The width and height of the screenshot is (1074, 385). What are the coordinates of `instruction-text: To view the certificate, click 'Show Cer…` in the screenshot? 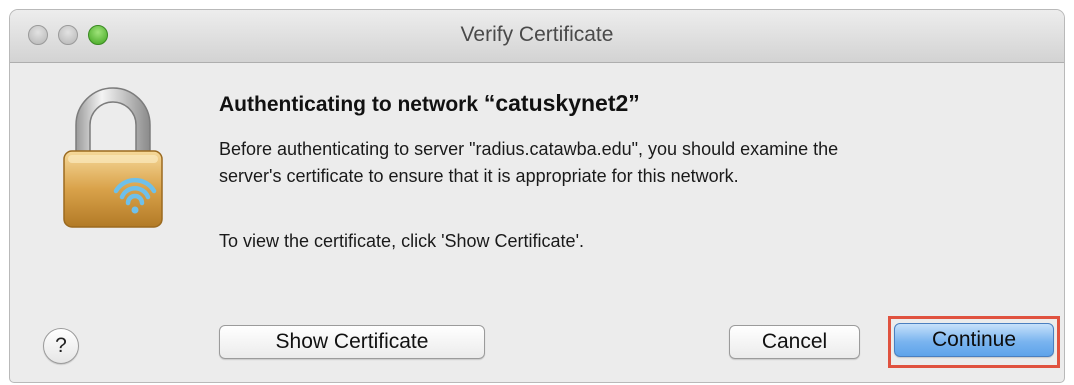 It's located at (402, 241).